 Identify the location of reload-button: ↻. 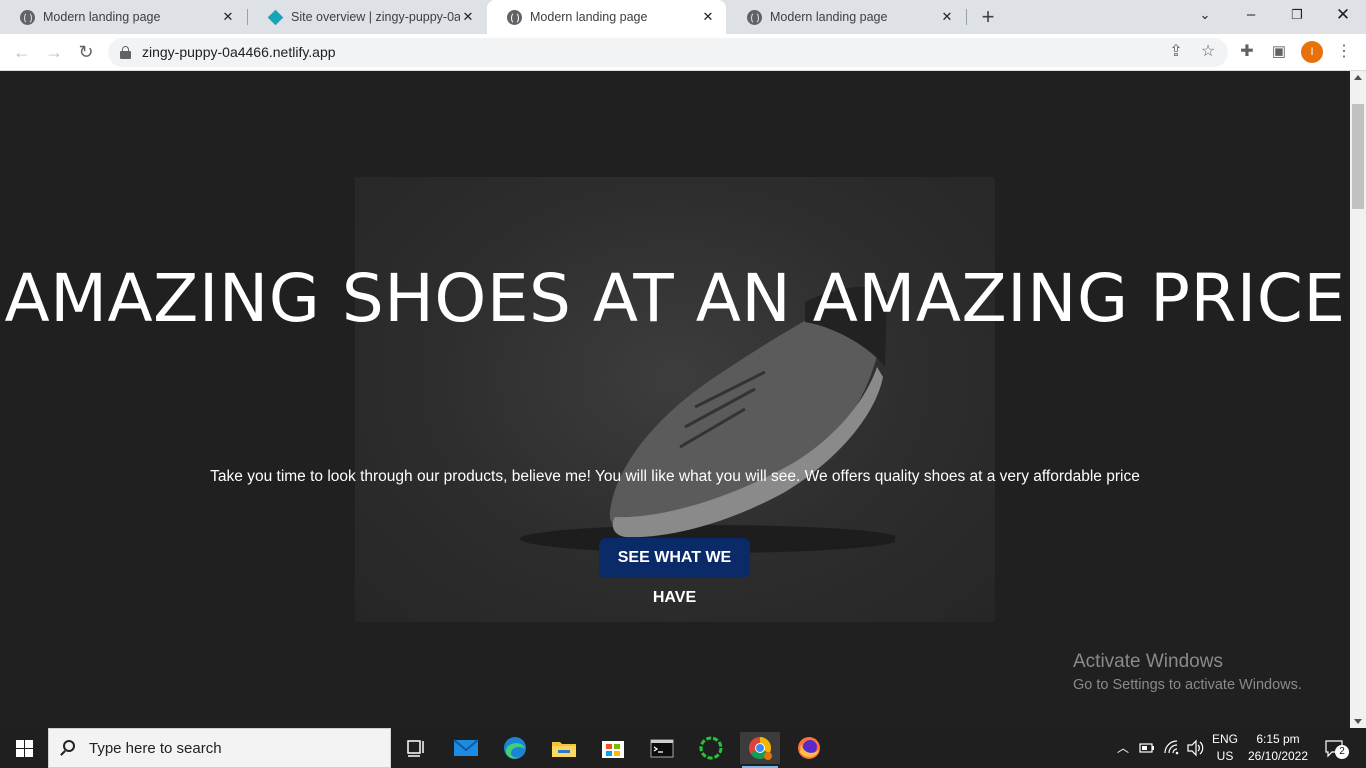
(86, 52).